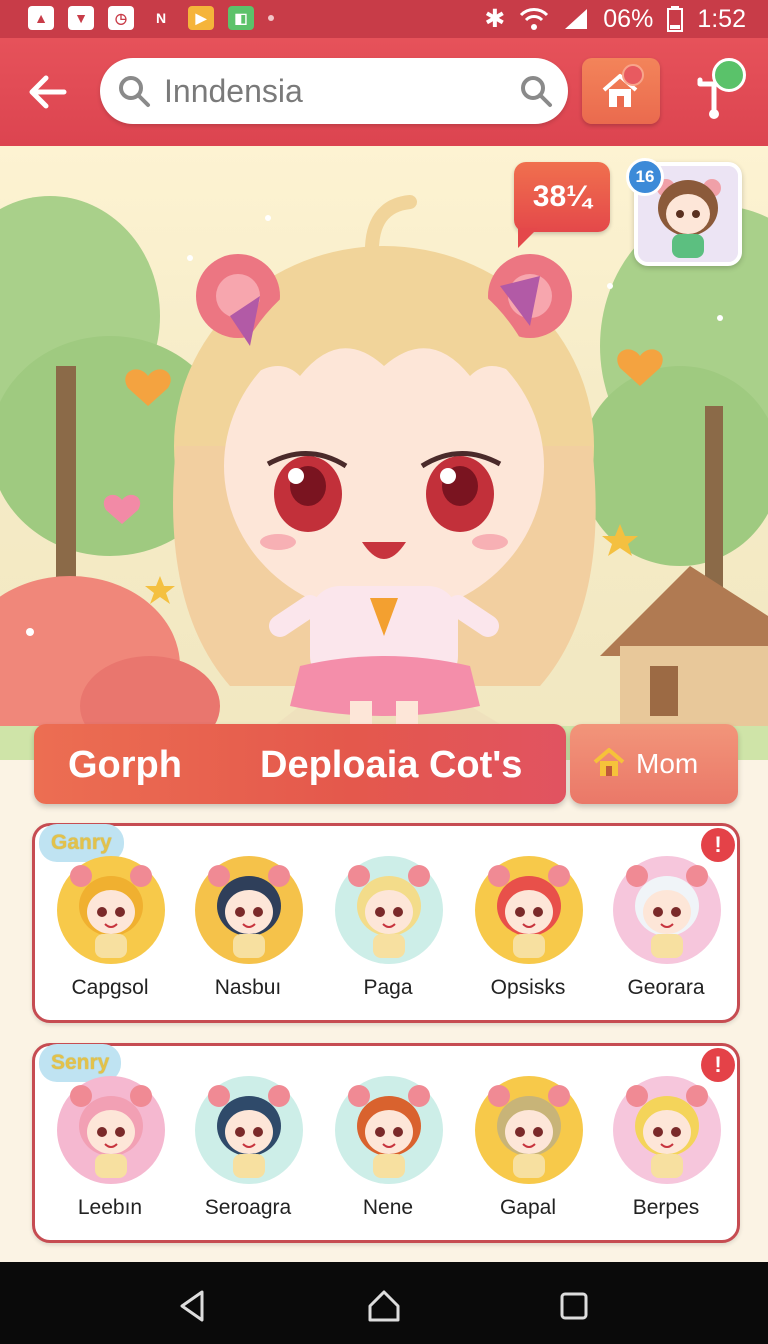 Image resolution: width=768 pixels, height=1344 pixels. What do you see at coordinates (576, 19) in the screenshot?
I see `signal-icon` at bounding box center [576, 19].